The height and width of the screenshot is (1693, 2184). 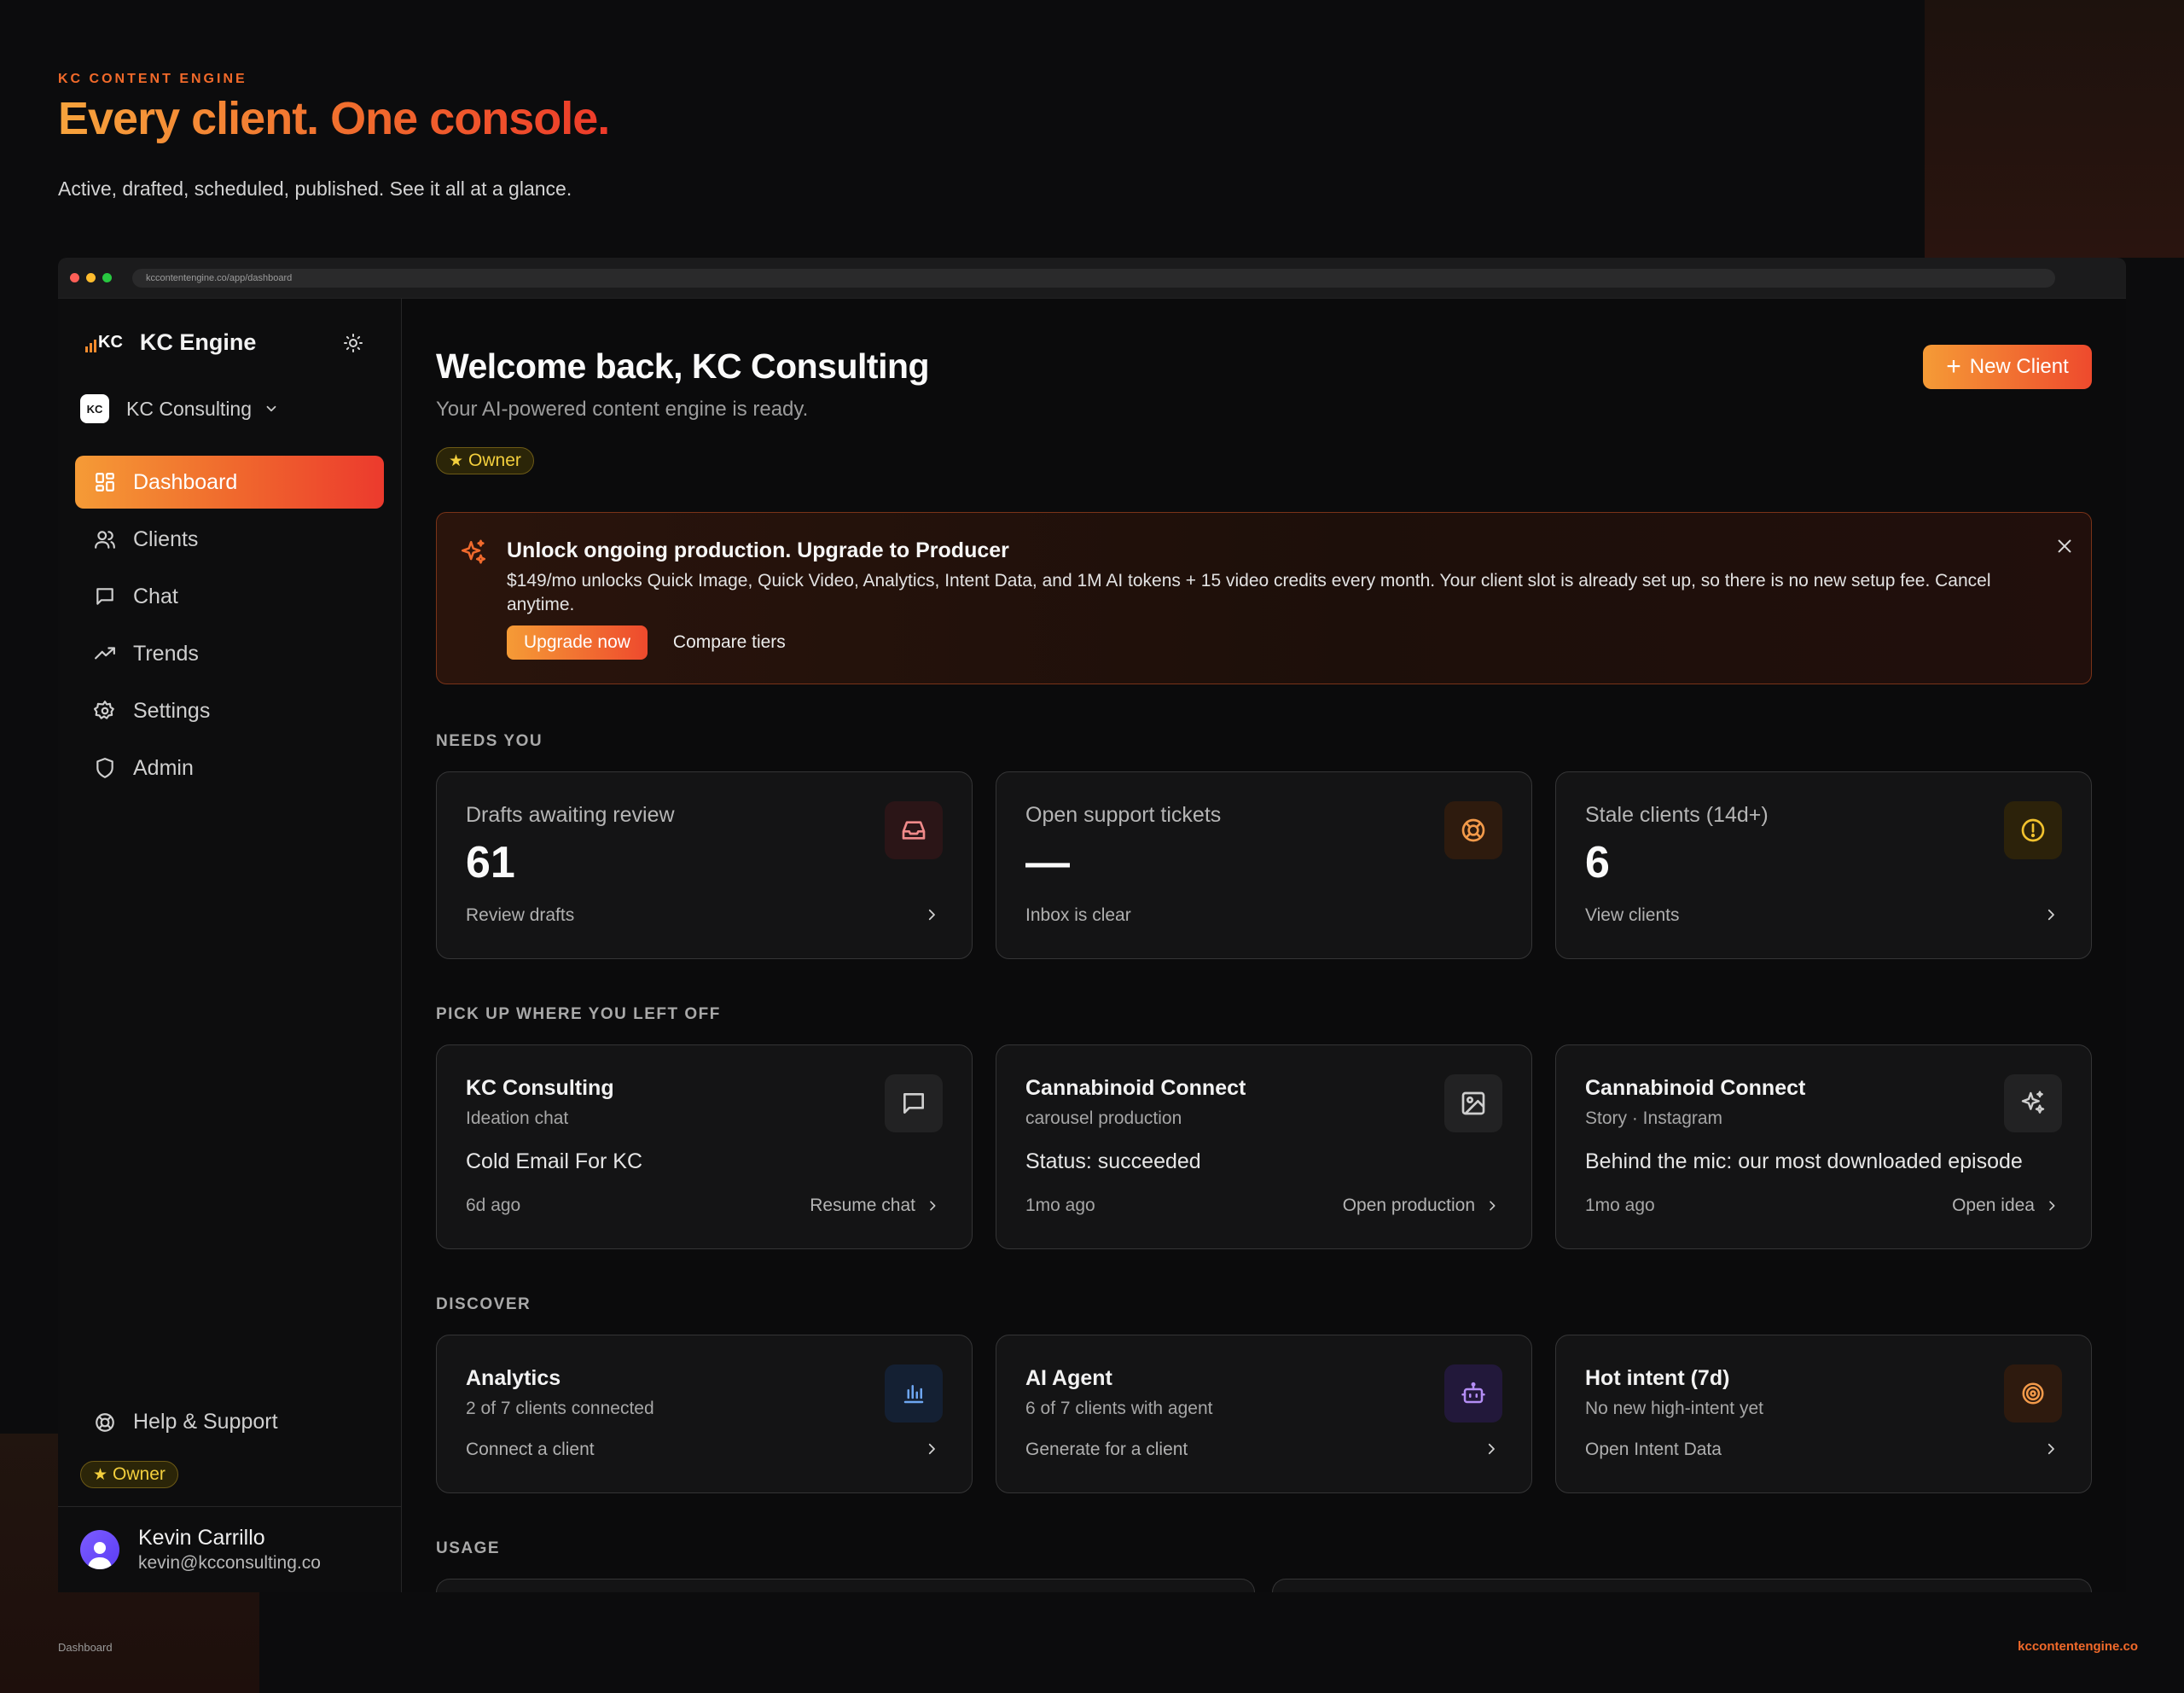 I want to click on section-label-needs-you: NEEDS YOU, so click(x=489, y=741).